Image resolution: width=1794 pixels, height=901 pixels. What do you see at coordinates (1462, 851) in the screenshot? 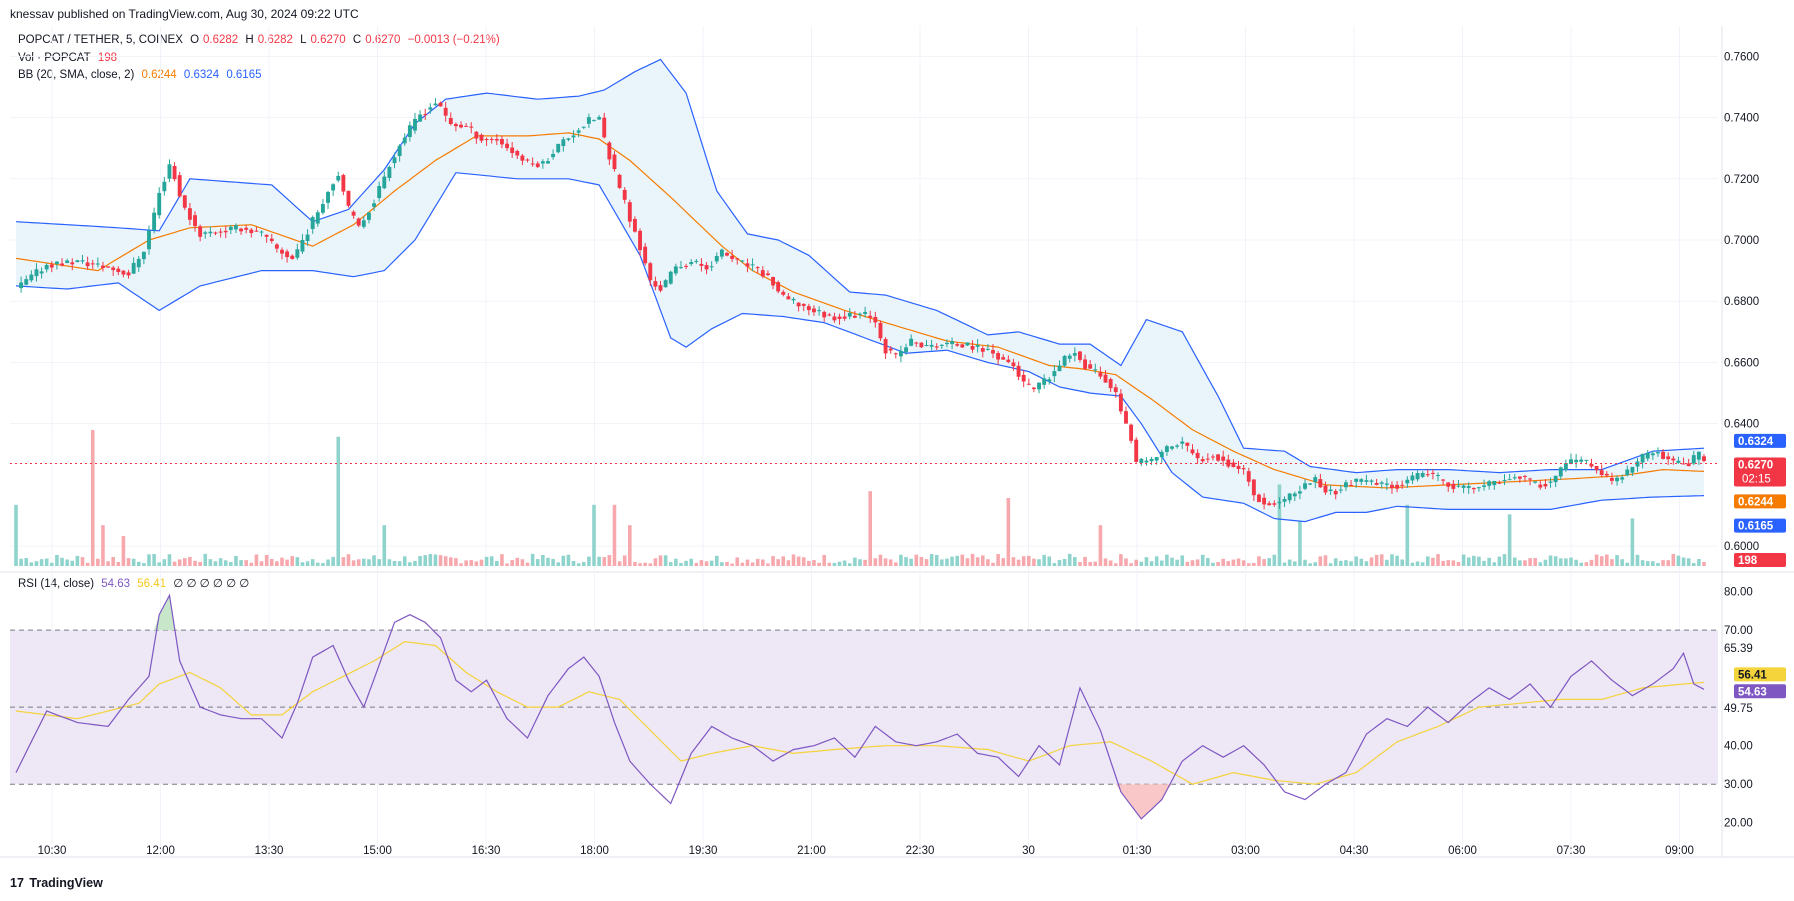
I see `time-tick-label: 06:00` at bounding box center [1462, 851].